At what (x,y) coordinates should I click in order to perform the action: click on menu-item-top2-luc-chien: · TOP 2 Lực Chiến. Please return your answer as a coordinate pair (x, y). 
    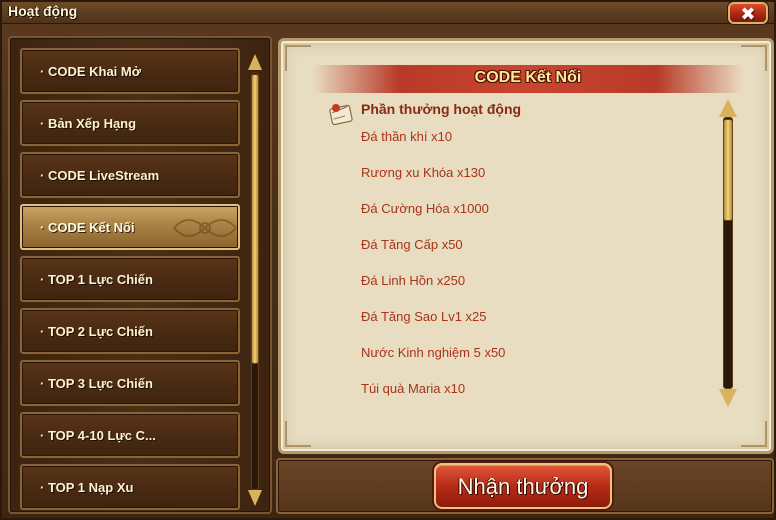
    Looking at the image, I should click on (130, 331).